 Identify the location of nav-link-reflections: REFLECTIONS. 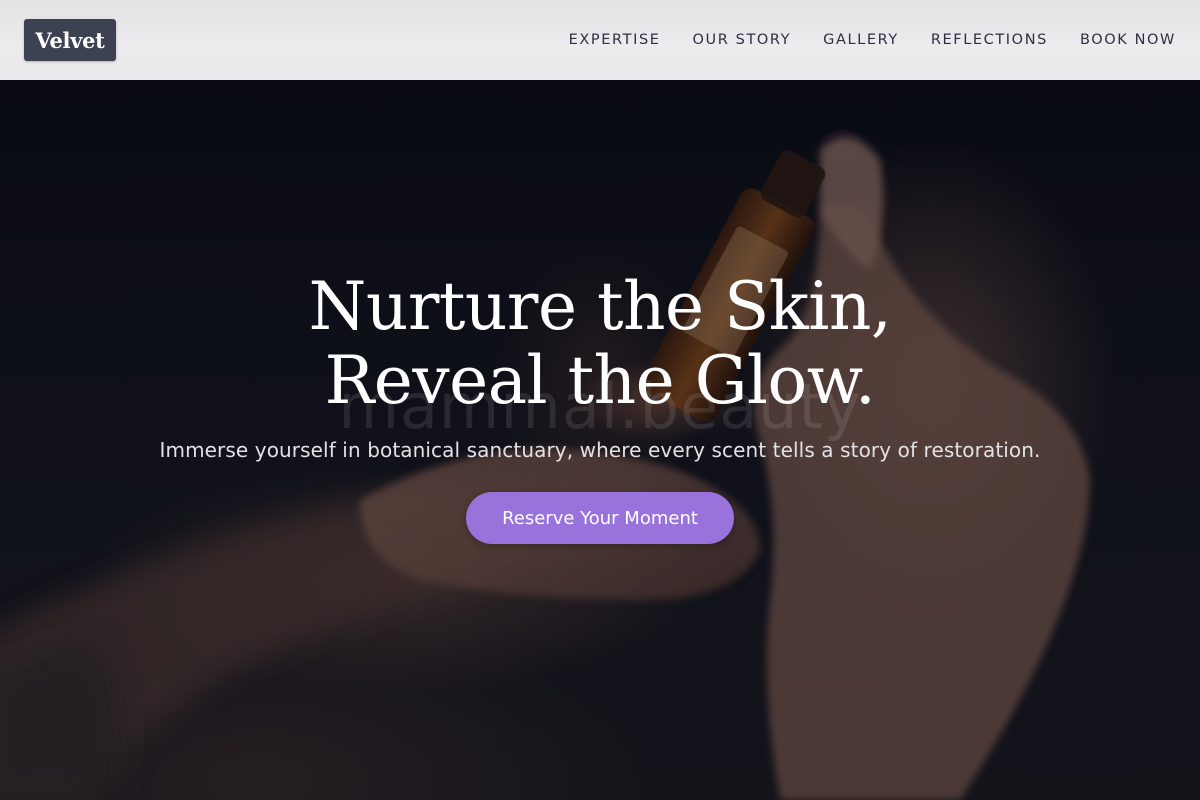
(989, 40).